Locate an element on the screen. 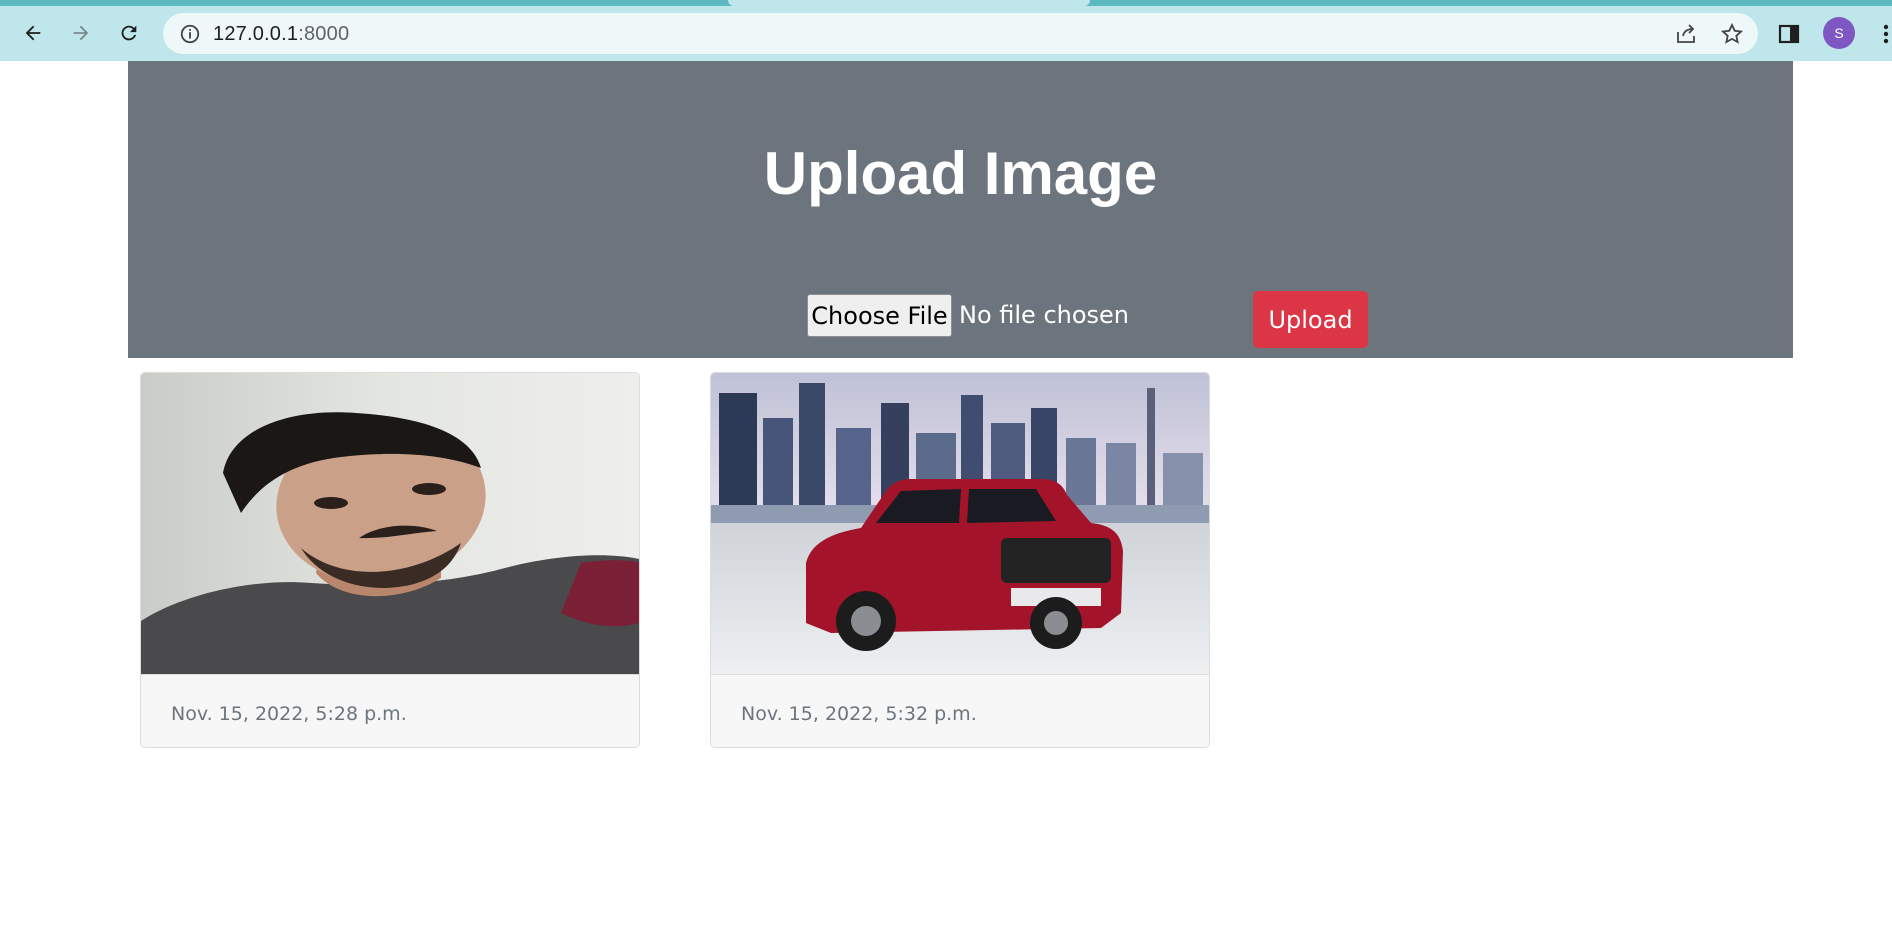 The image size is (1892, 926). kebab-menu-icon is located at coordinates (1886, 34).